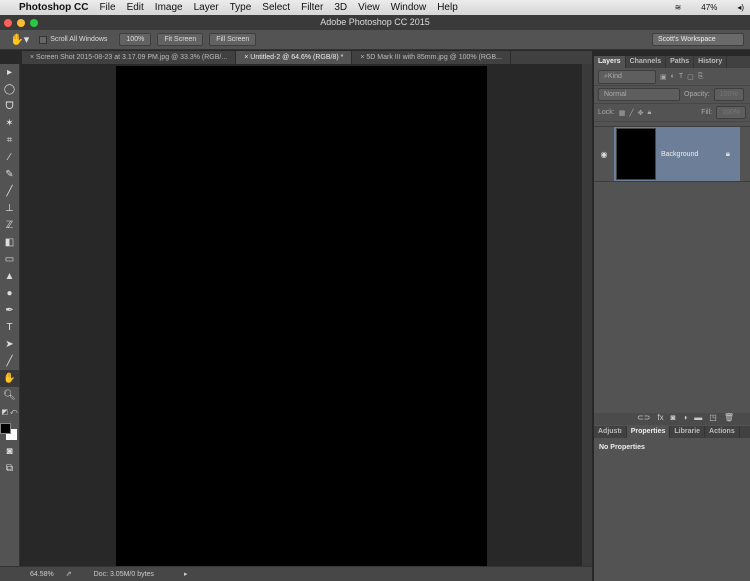  I want to click on workspace-select: Scott's Workspace, so click(698, 39).